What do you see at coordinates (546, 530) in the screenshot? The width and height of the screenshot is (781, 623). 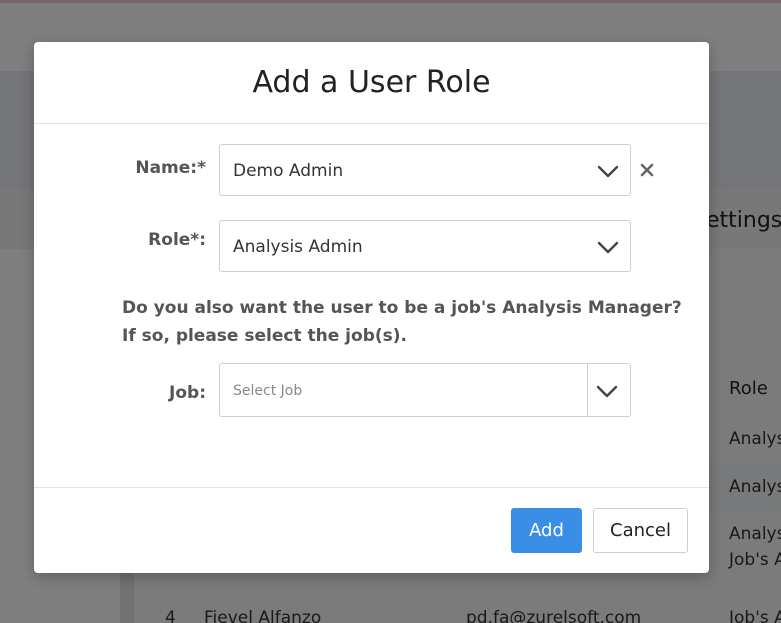 I see `add-button: Add` at bounding box center [546, 530].